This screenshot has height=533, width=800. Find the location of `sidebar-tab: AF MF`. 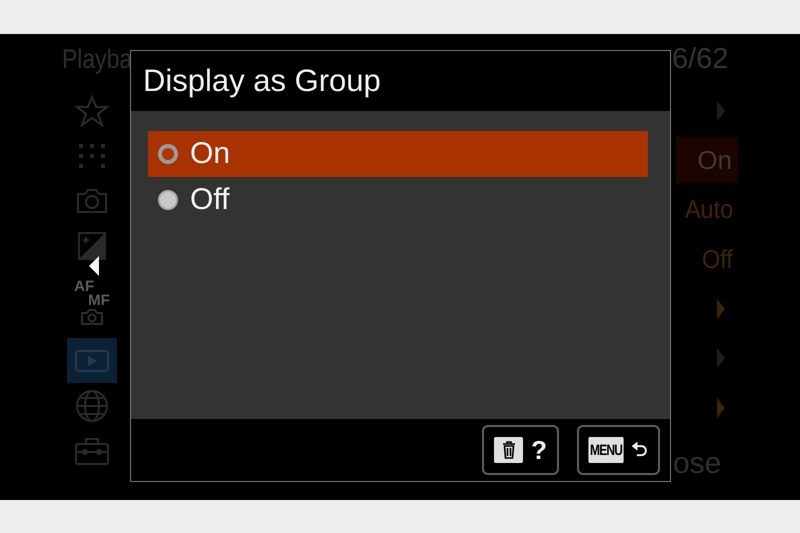

sidebar-tab: AF MF is located at coordinates (92, 303).